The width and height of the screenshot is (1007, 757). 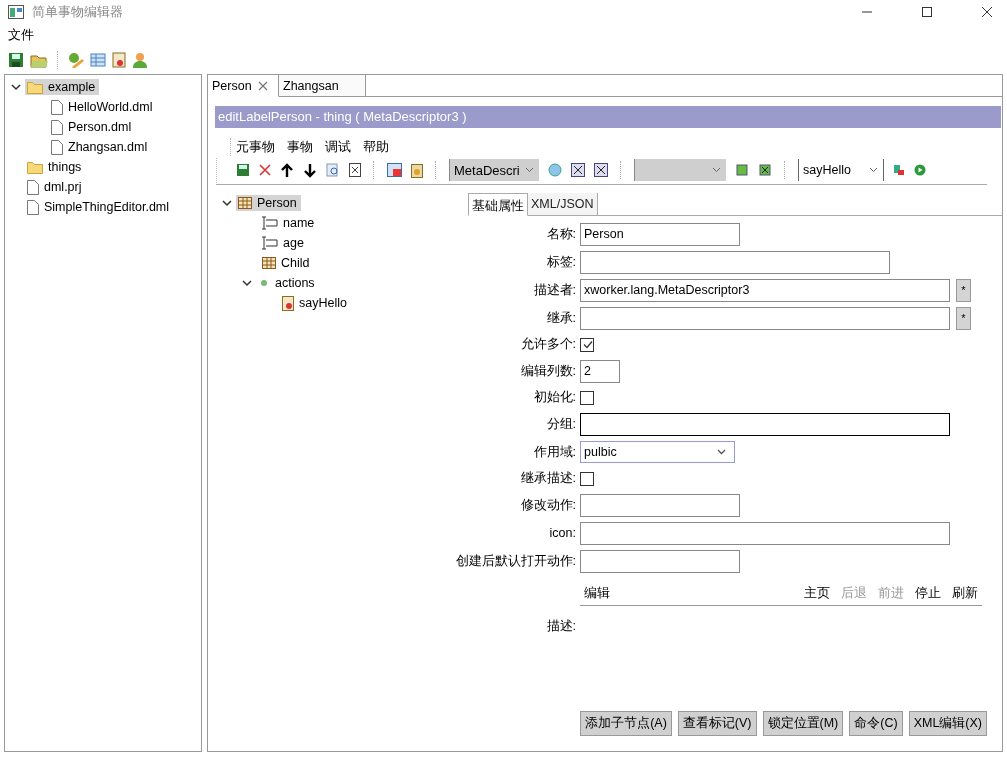 I want to click on tree-item: name, so click(x=289, y=223).